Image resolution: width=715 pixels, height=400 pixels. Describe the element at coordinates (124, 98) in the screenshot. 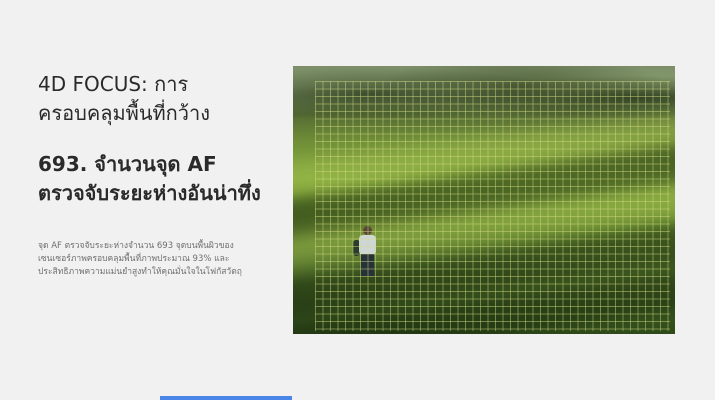

I see `feature-heading: 4D FOCUS: การครอบคลุมพื้นที่กว้าง` at that location.